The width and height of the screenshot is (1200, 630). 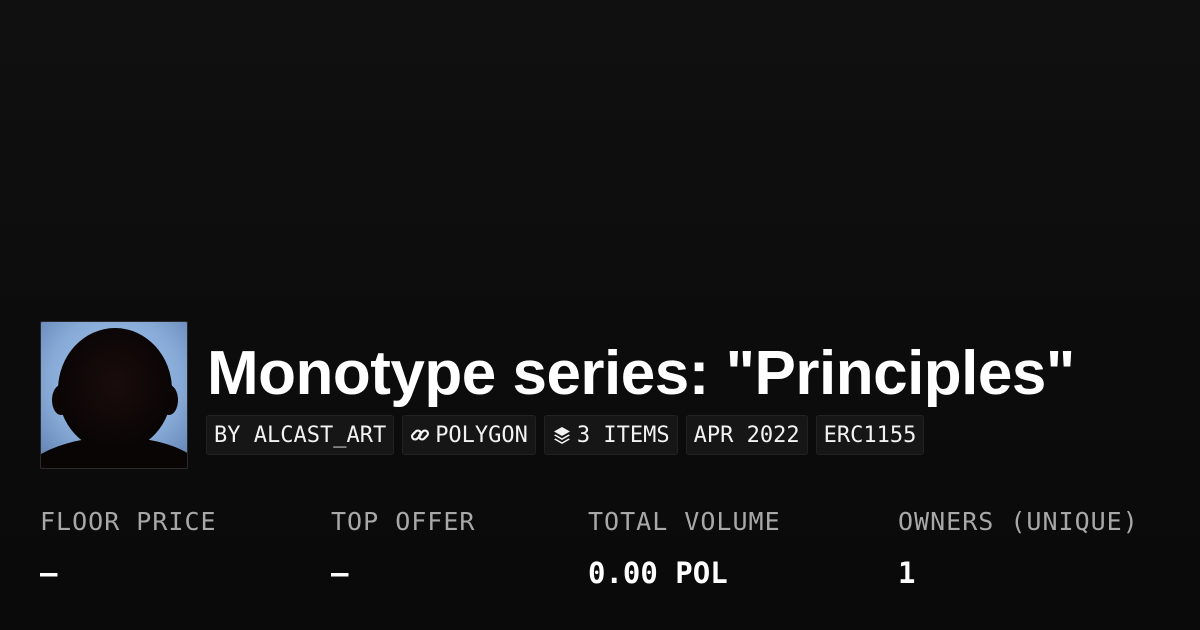 I want to click on creator-label: BY ALCAST_ART, so click(x=300, y=435).